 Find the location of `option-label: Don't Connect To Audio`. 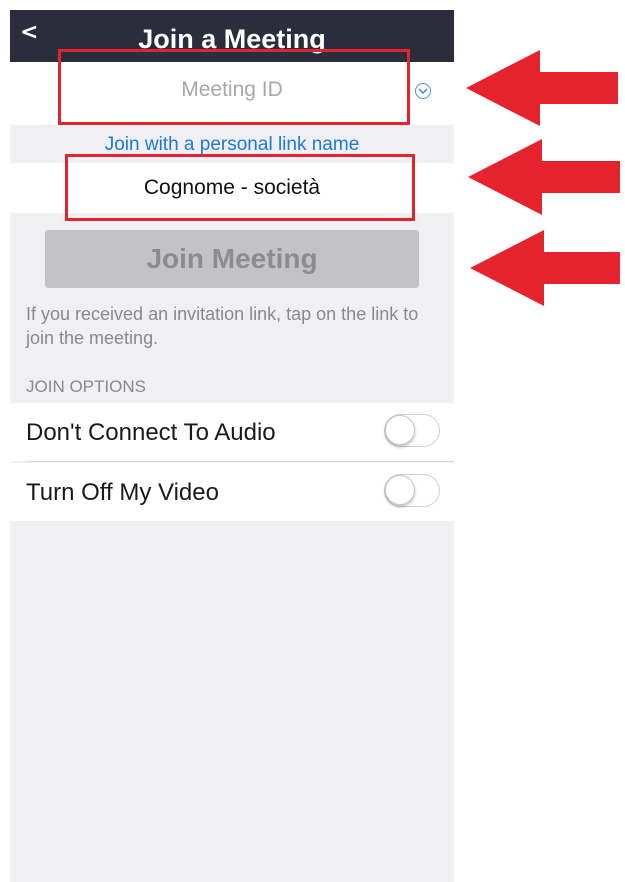

option-label: Don't Connect To Audio is located at coordinates (151, 432).